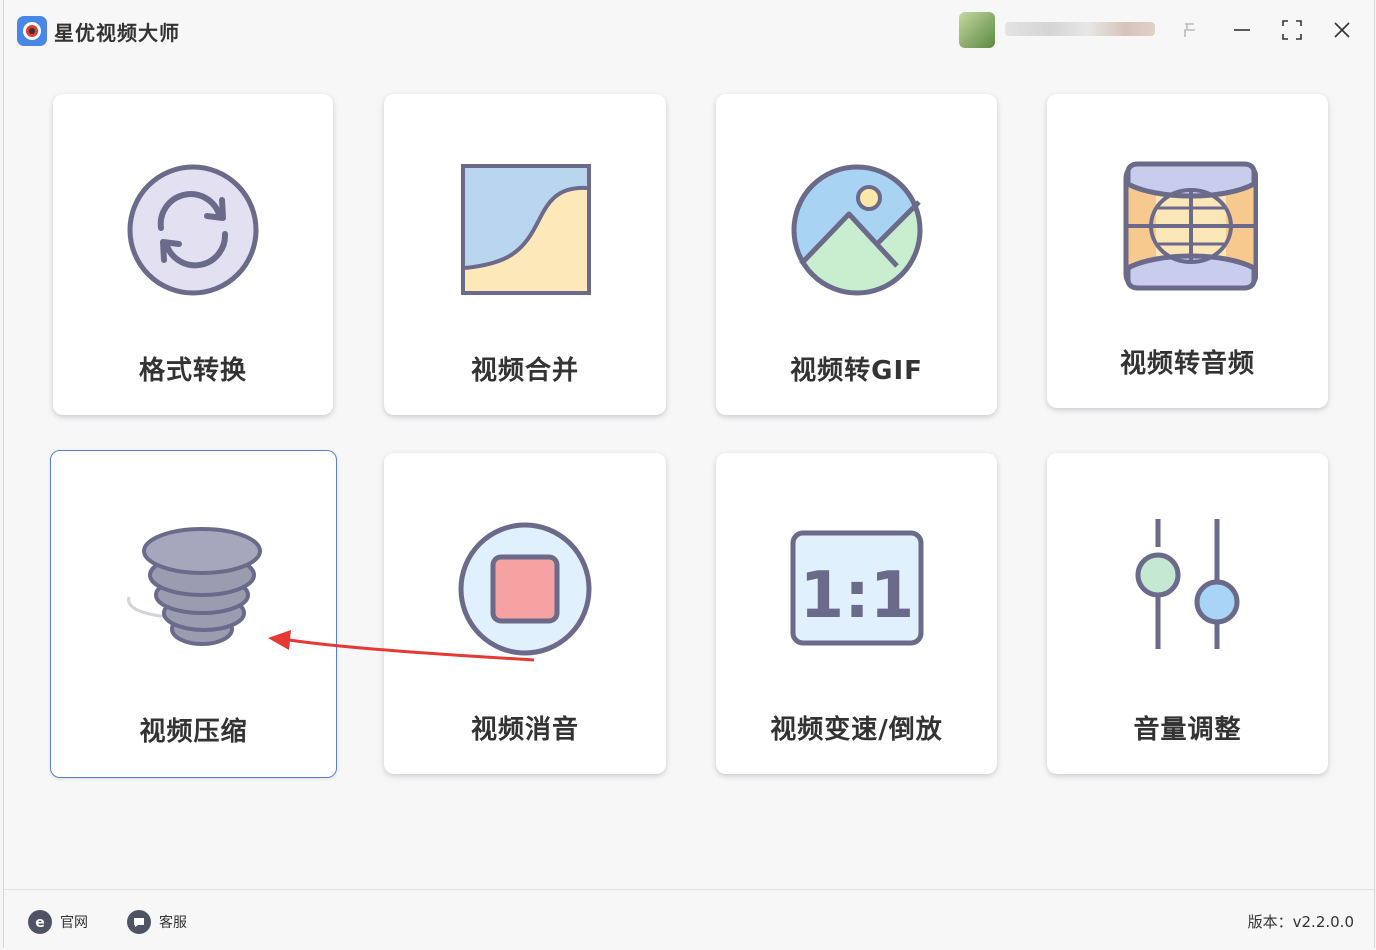 This screenshot has height=950, width=1376. What do you see at coordinates (689, 919) in the screenshot?
I see `footer: e 官网 客服 版本：v2.2.0.0` at bounding box center [689, 919].